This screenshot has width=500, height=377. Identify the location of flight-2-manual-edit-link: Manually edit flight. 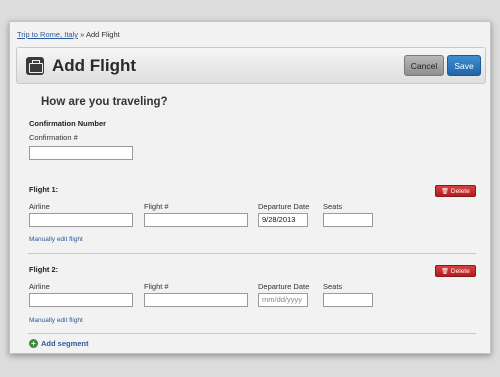
(56, 320).